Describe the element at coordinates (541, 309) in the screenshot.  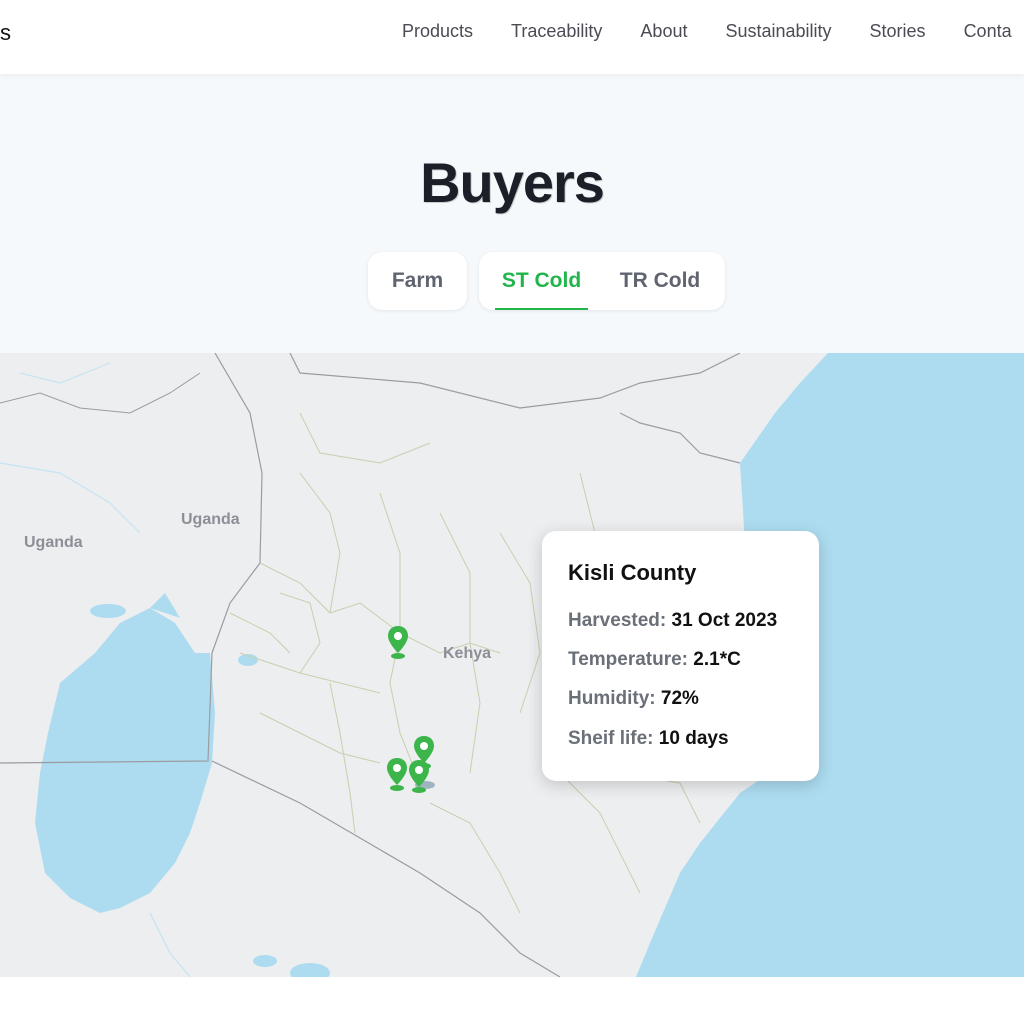
I see `active-tab-indicator` at that location.